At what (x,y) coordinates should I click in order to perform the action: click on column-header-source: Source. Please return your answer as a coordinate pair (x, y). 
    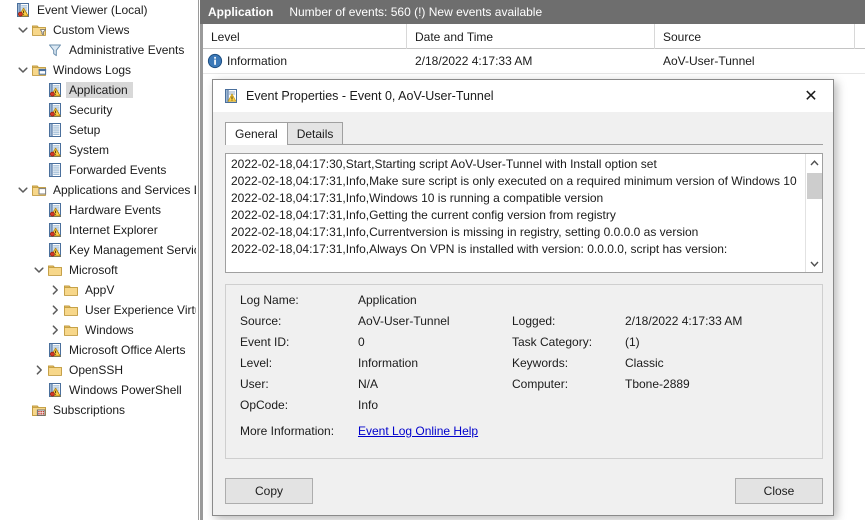
    Looking at the image, I should click on (755, 36).